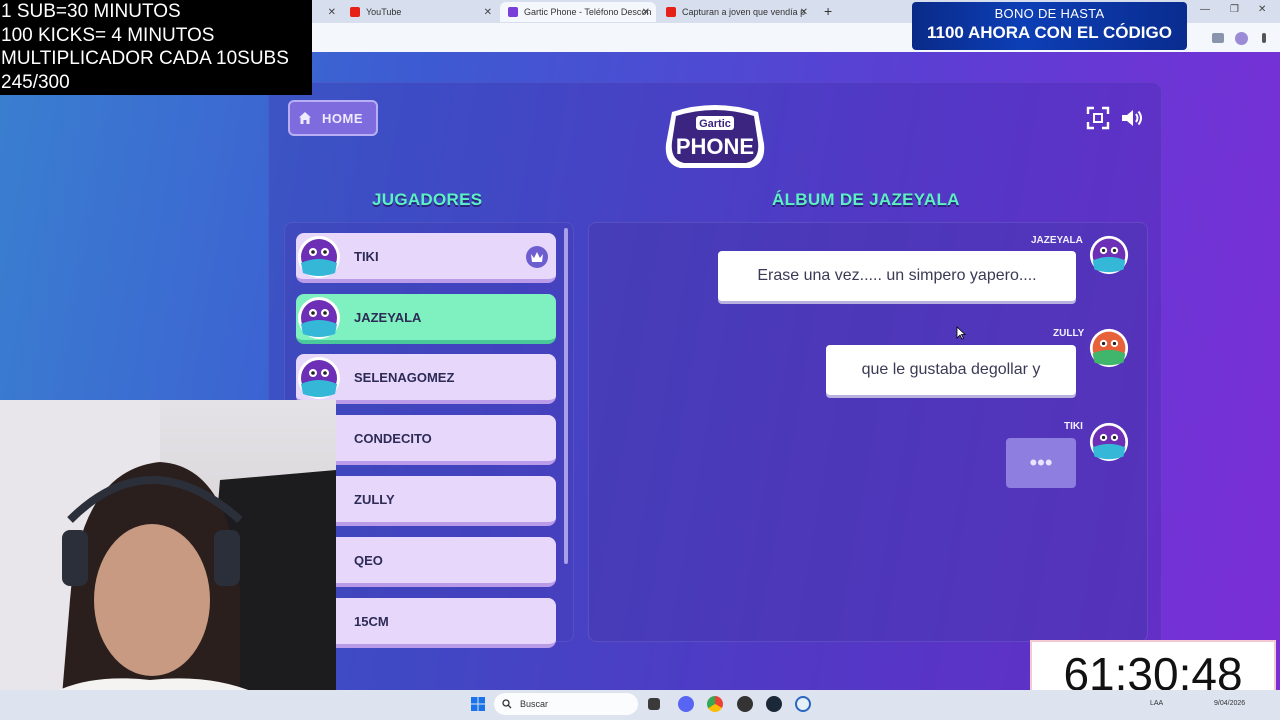 The width and height of the screenshot is (1280, 720). Describe the element at coordinates (961, 333) in the screenshot. I see `mouse-cursor-icon` at that location.